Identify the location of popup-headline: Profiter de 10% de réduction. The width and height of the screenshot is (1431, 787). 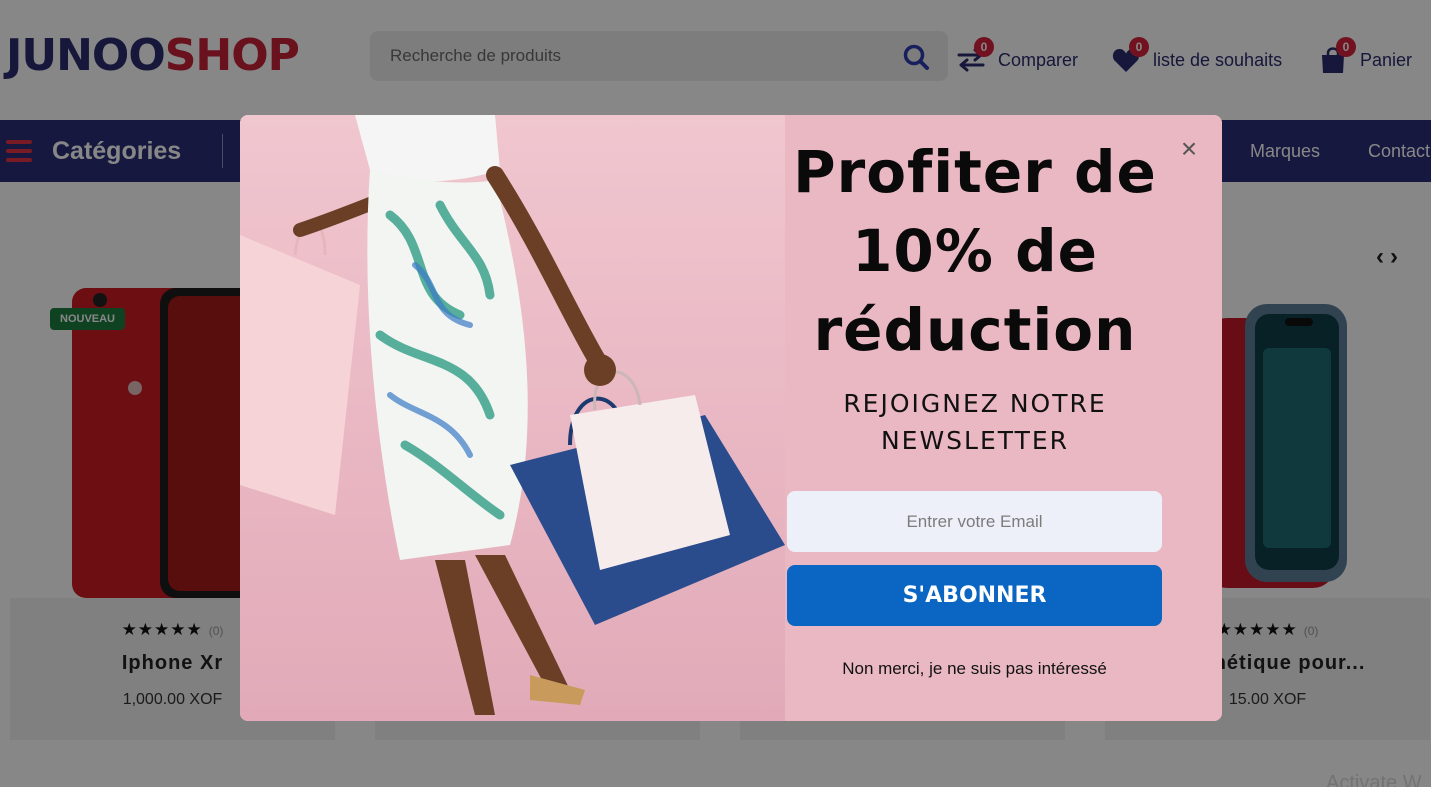
(975, 251).